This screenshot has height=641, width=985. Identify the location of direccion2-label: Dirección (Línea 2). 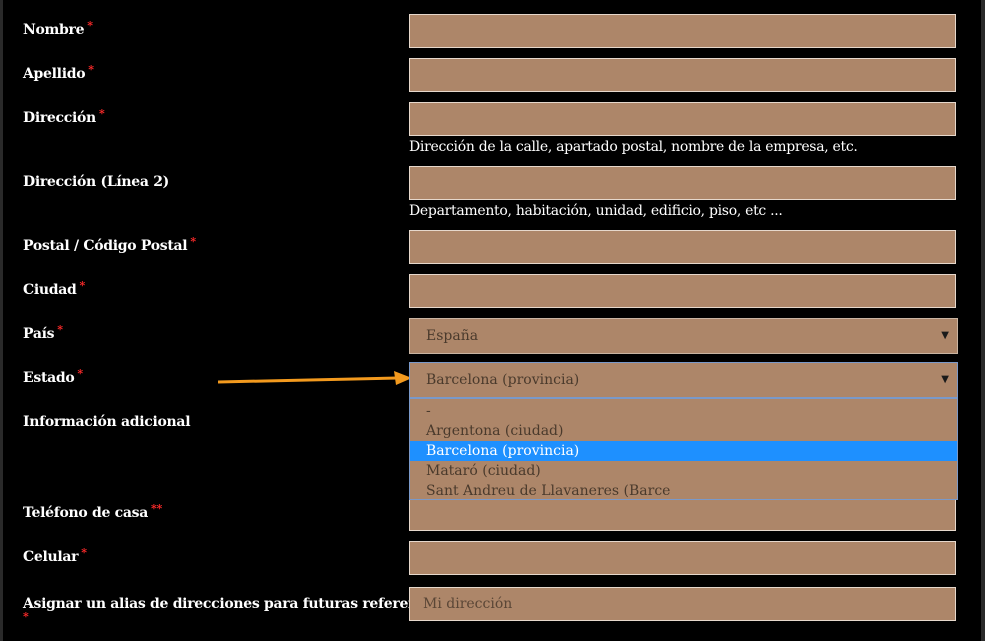
(96, 182).